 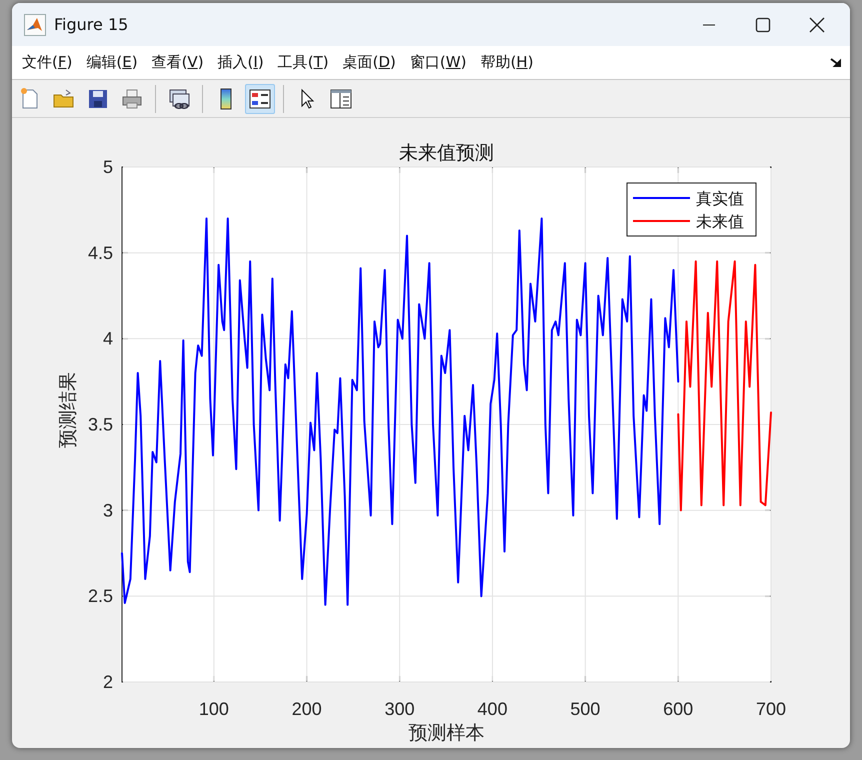 What do you see at coordinates (100, 424) in the screenshot?
I see `tick-label: 3.5` at bounding box center [100, 424].